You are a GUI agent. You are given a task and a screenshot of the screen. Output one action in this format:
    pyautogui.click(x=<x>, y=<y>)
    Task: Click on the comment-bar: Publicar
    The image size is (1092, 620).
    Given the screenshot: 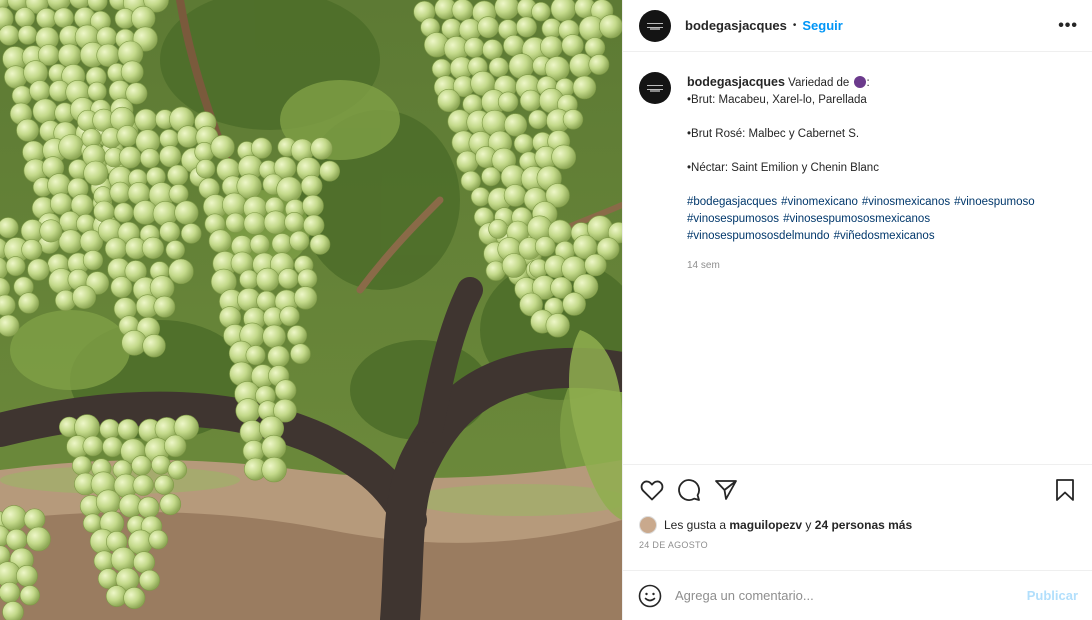 What is the action you would take?
    pyautogui.click(x=857, y=595)
    